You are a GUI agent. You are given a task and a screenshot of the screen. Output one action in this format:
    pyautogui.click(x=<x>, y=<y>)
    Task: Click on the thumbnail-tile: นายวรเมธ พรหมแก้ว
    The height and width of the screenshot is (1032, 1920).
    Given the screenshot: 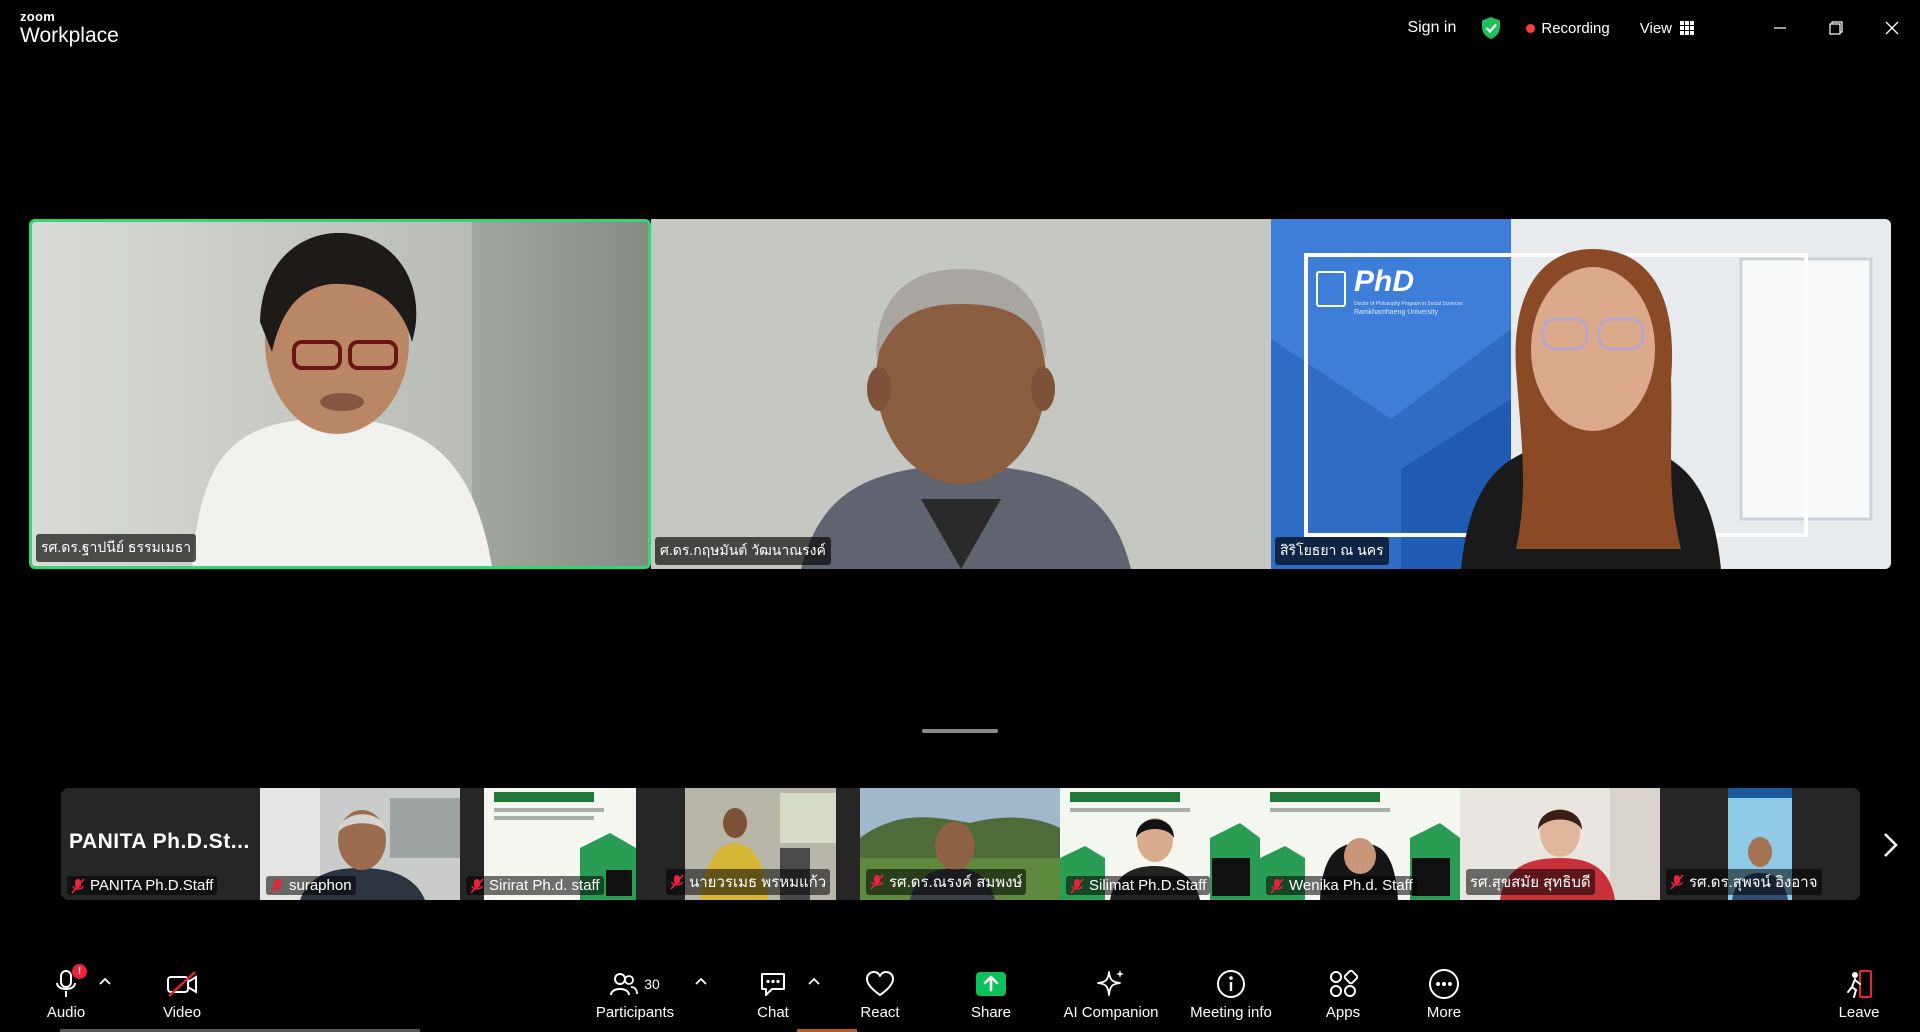 What is the action you would take?
    pyautogui.click(x=760, y=844)
    